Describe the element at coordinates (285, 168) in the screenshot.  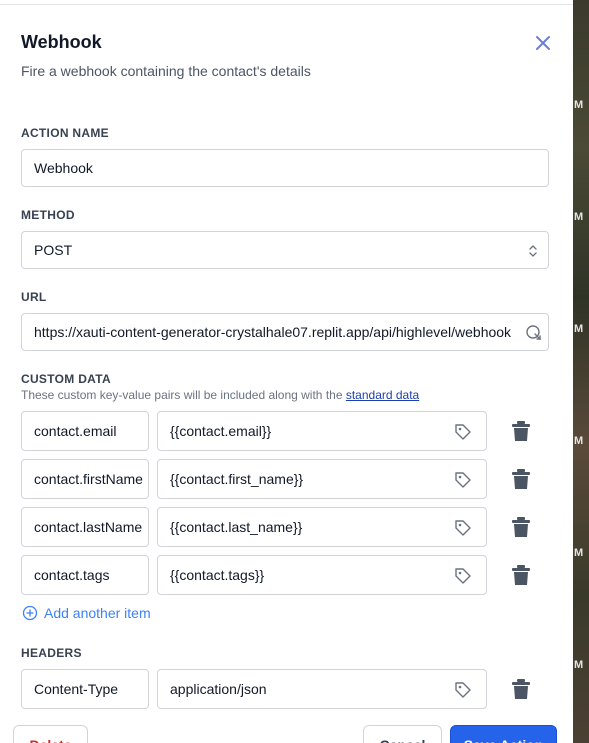
I see `action-name-input: Webhook` at that location.